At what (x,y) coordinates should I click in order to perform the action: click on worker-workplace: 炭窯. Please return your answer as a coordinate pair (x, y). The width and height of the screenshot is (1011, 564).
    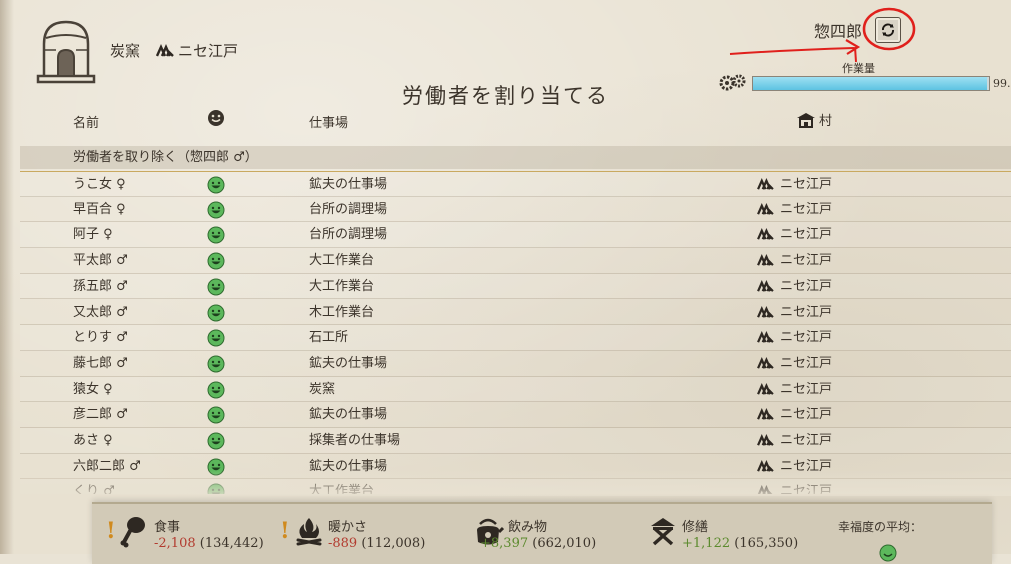
    Looking at the image, I should click on (322, 389).